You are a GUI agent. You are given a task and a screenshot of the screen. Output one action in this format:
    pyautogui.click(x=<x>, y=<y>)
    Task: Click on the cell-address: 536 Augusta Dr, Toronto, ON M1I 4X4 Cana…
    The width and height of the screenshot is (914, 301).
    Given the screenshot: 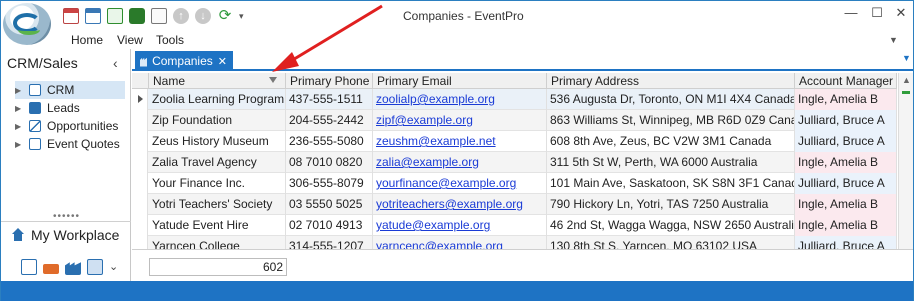 What is the action you would take?
    pyautogui.click(x=671, y=99)
    